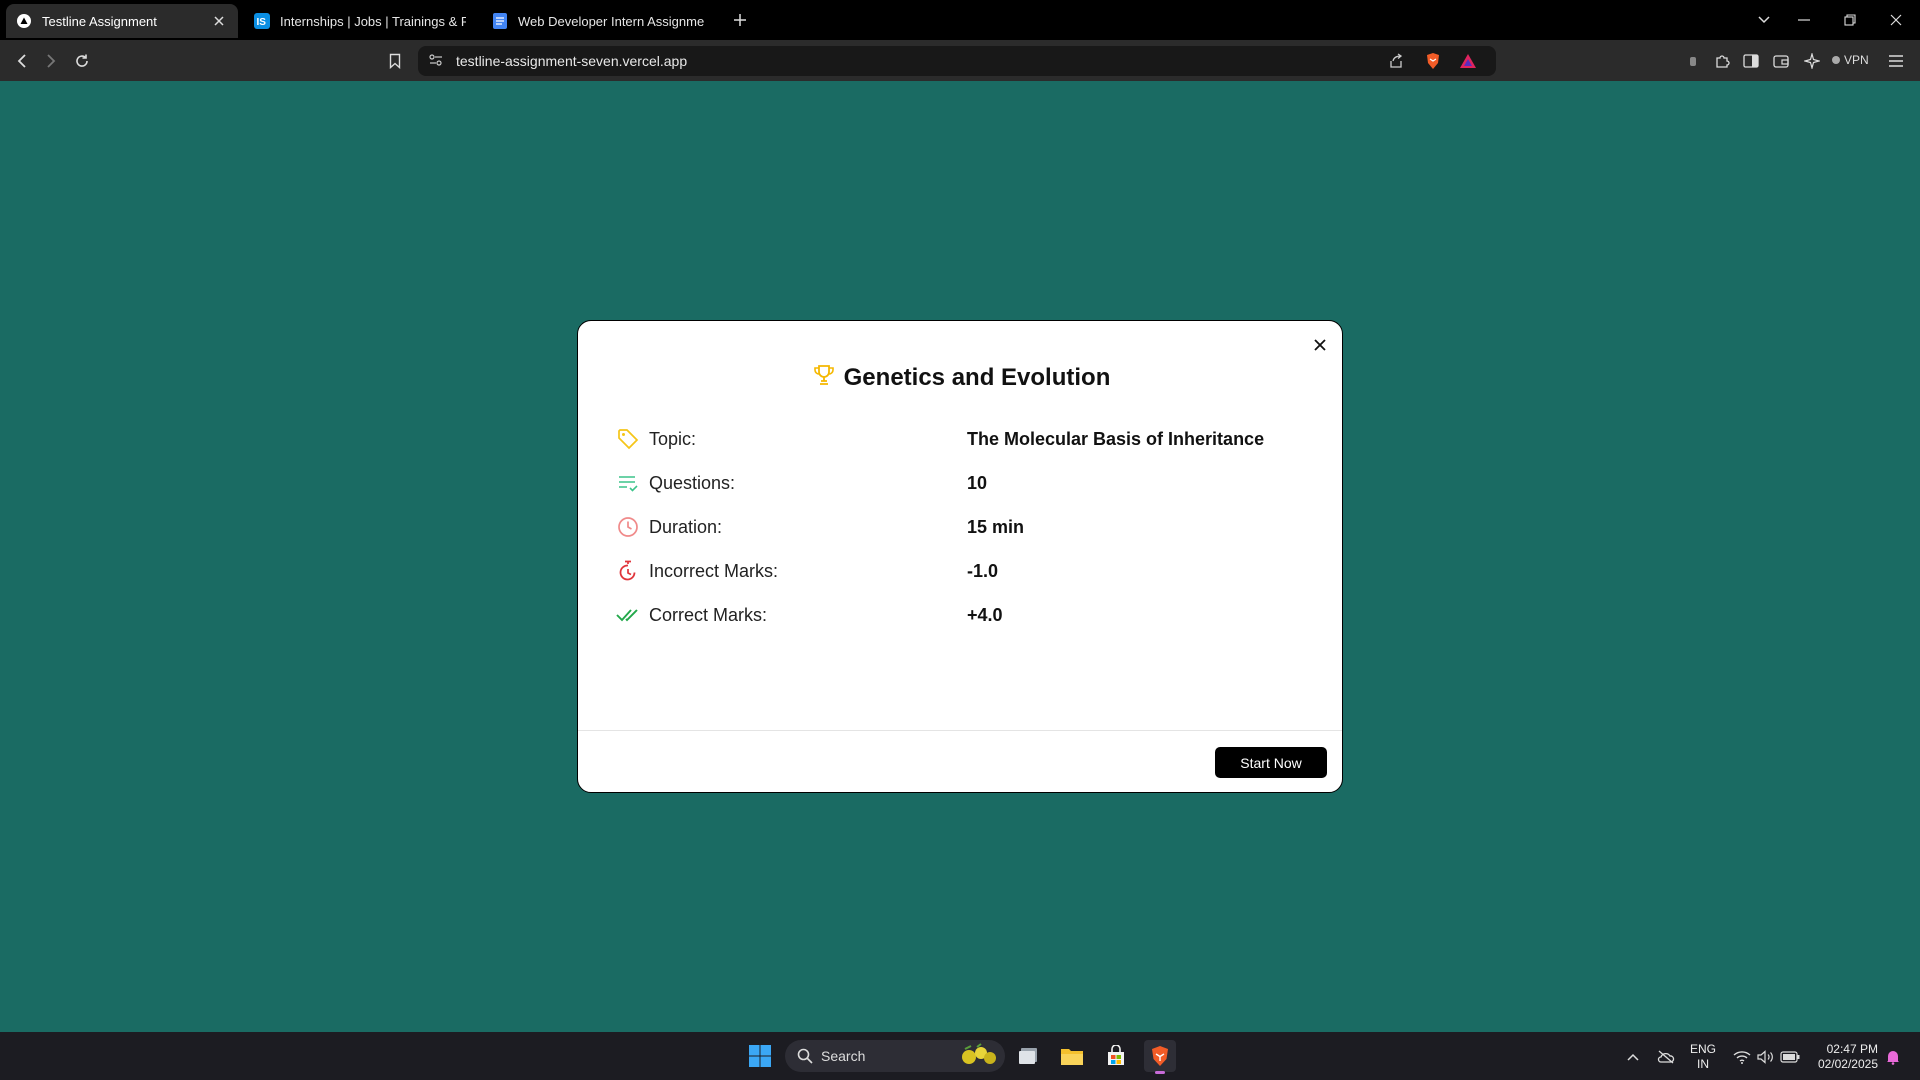 The height and width of the screenshot is (1080, 1920). I want to click on forward-icon, so click(51, 61).